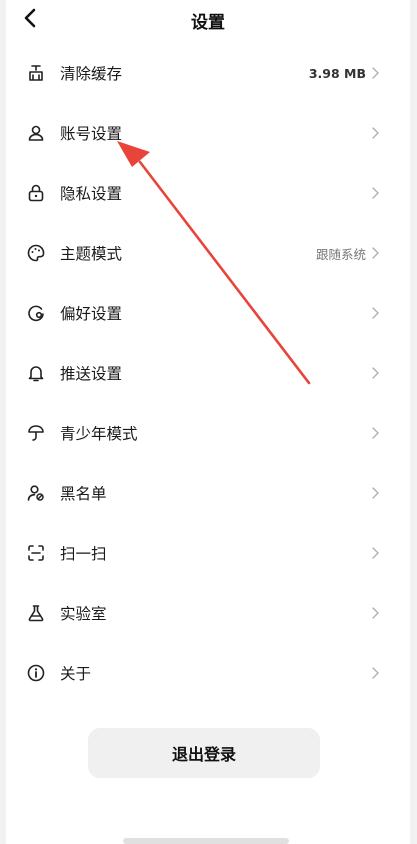  What do you see at coordinates (208, 73) in the screenshot?
I see `settings-item-clear-cache: 清除缓存 3.98 MB` at bounding box center [208, 73].